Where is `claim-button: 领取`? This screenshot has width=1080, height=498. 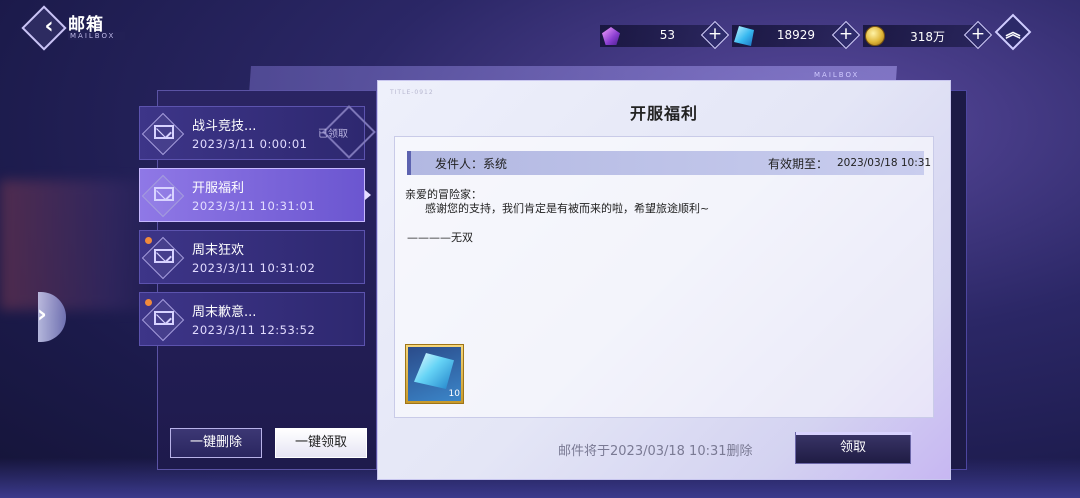 claim-button: 领取 is located at coordinates (853, 448).